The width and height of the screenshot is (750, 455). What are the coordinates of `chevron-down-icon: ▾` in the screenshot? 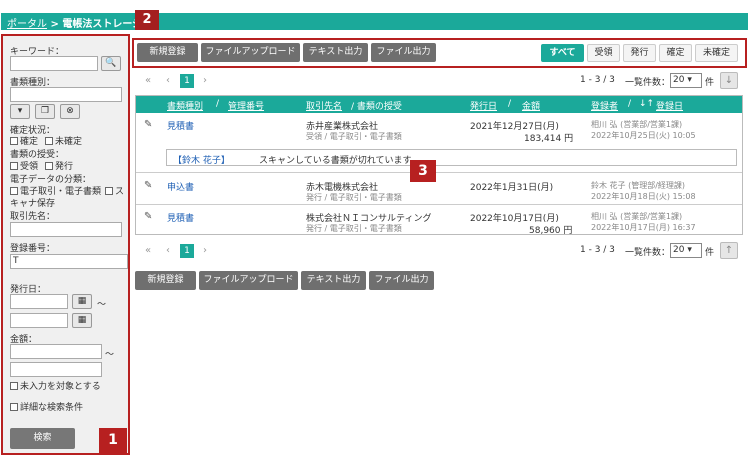 It's located at (20, 111).